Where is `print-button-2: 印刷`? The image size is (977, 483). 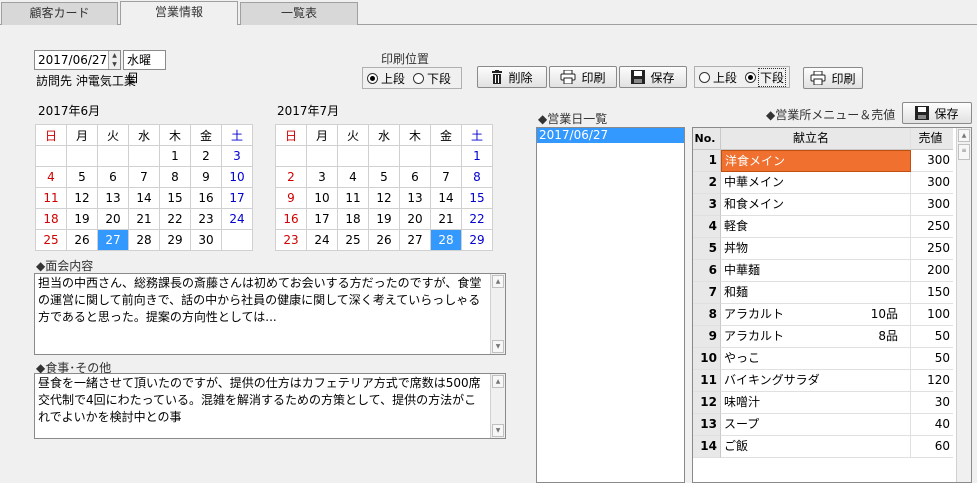 print-button-2: 印刷 is located at coordinates (833, 78).